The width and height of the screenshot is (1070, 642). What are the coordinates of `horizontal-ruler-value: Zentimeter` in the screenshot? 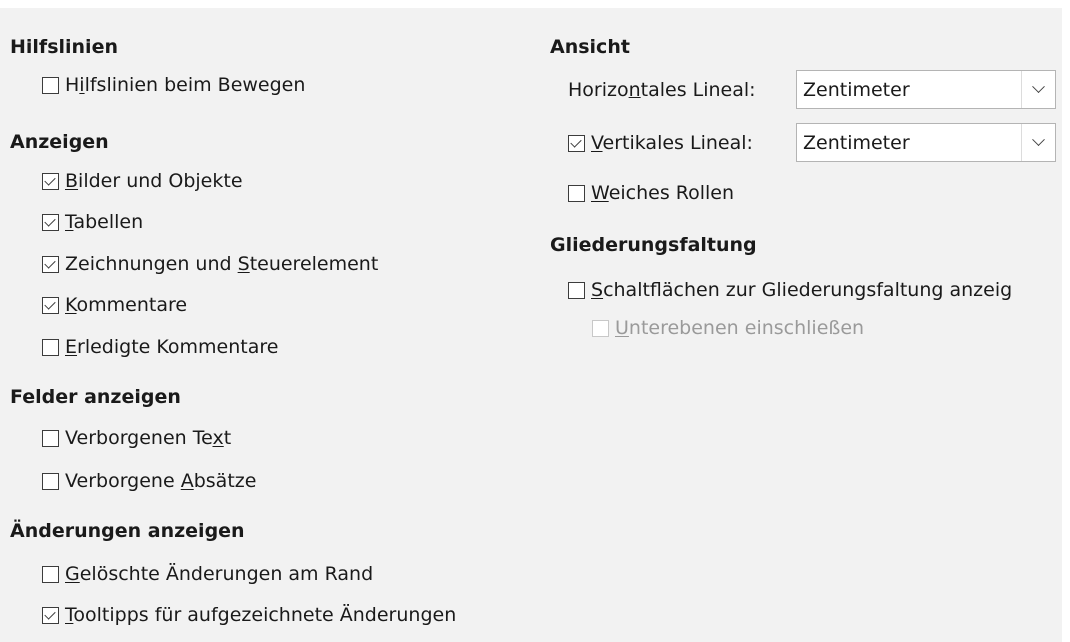 It's located at (856, 89).